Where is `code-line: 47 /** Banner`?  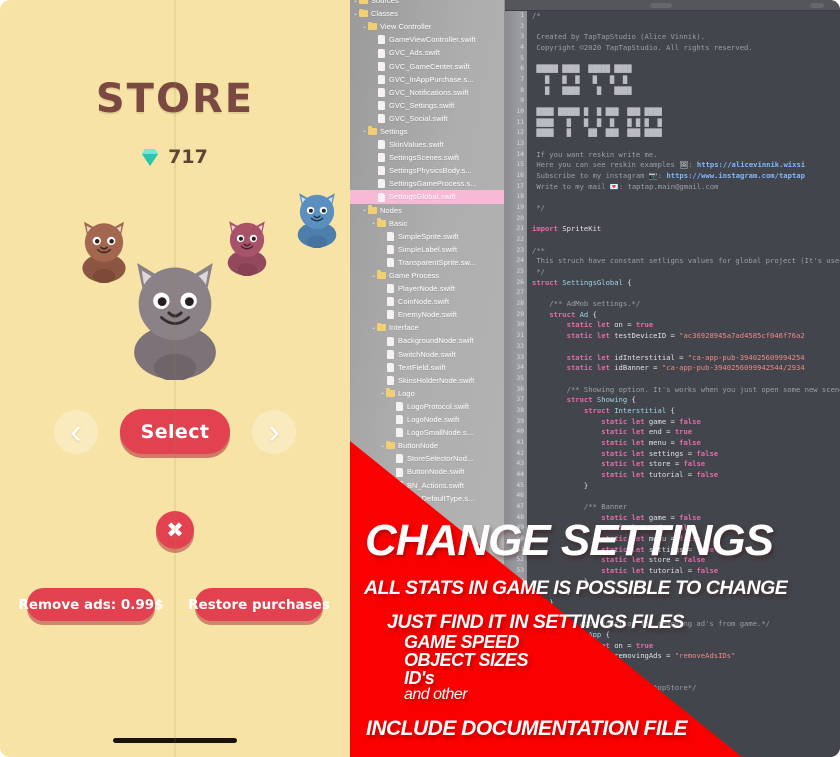
code-line: 47 /** Banner is located at coordinates (672, 507).